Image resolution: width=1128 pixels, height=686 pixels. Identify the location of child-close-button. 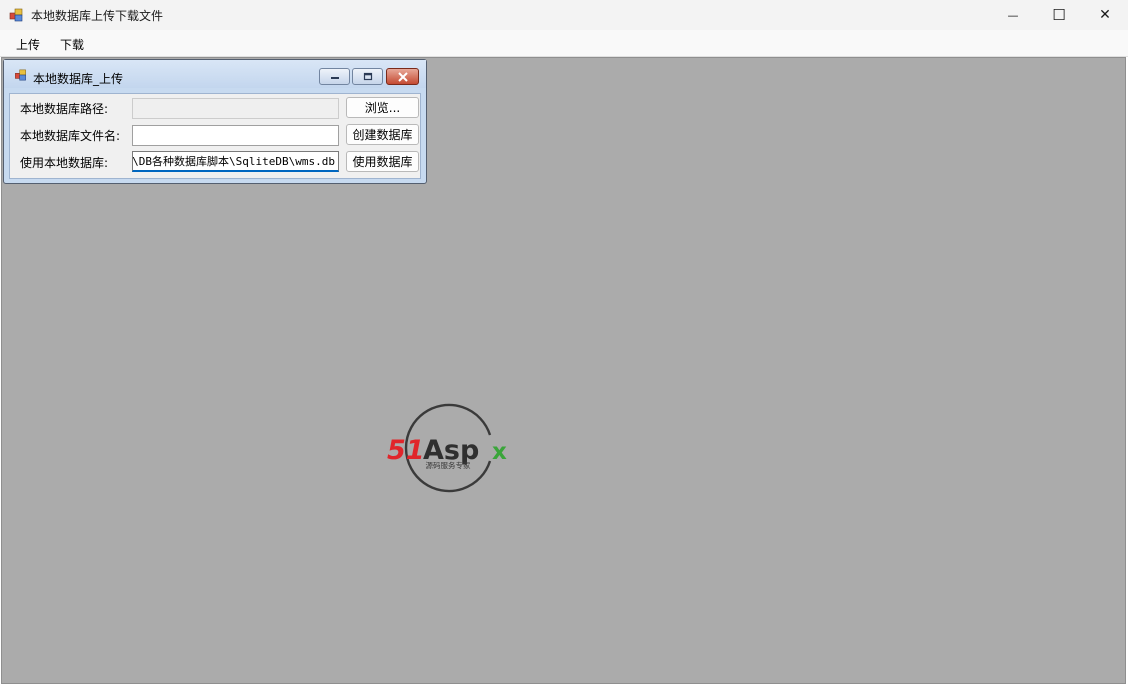
(402, 76).